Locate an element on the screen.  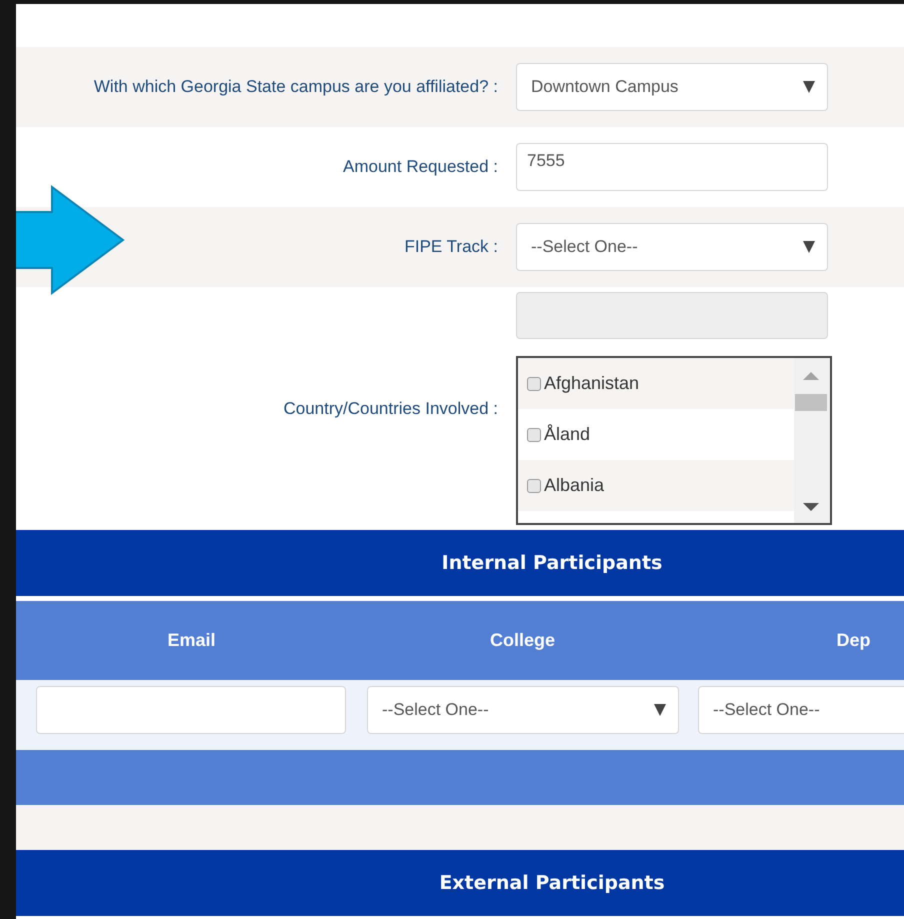
field-label: FIPE Track : is located at coordinates (451, 247).